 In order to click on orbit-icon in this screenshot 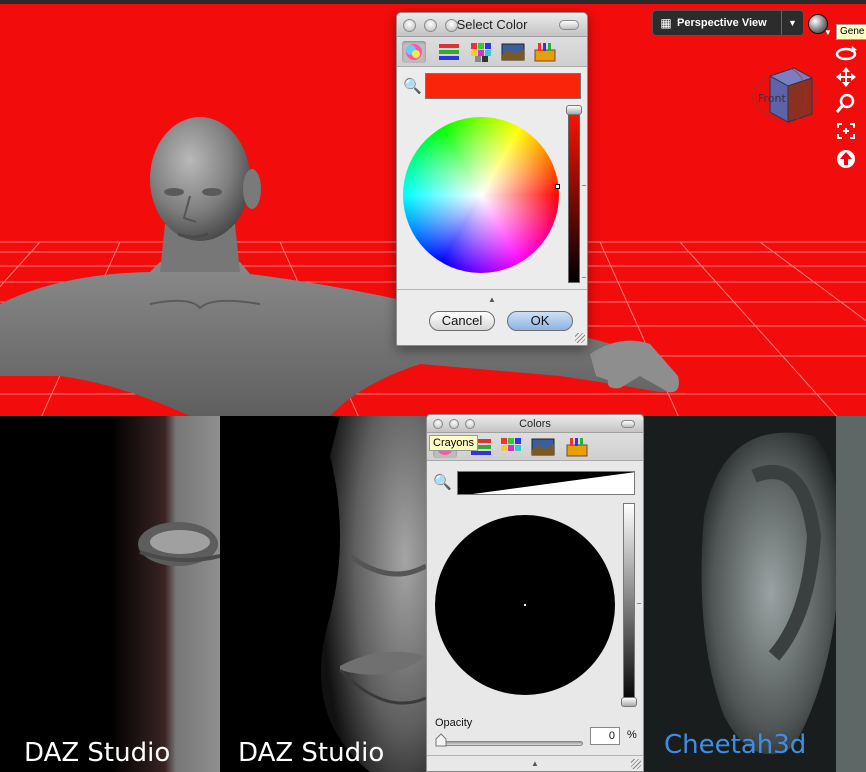, I will do `click(846, 53)`.